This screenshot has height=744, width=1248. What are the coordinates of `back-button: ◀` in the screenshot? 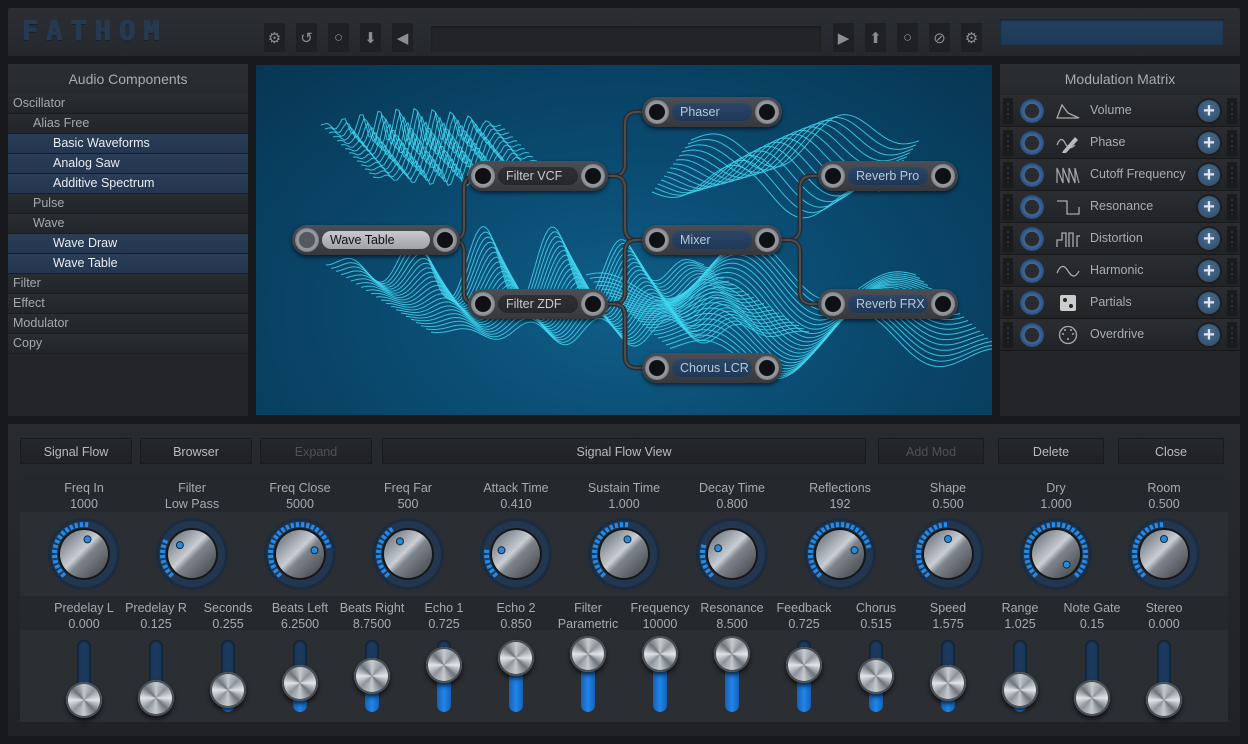 It's located at (402, 37).